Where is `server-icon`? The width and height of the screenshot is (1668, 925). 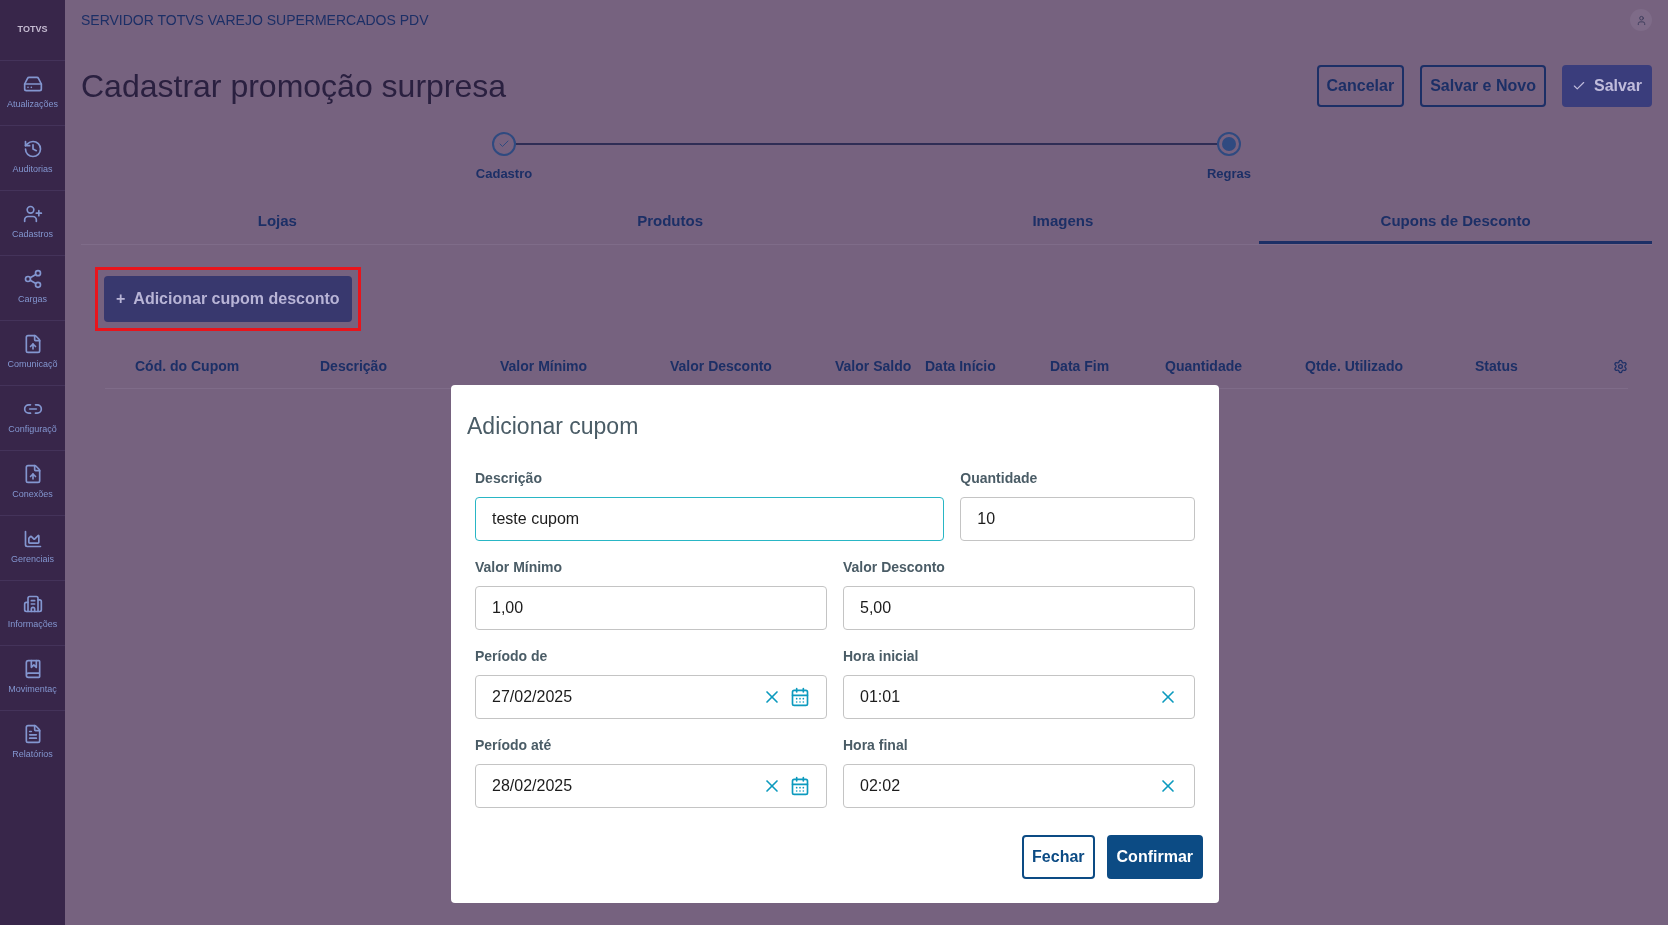 server-icon is located at coordinates (32, 84).